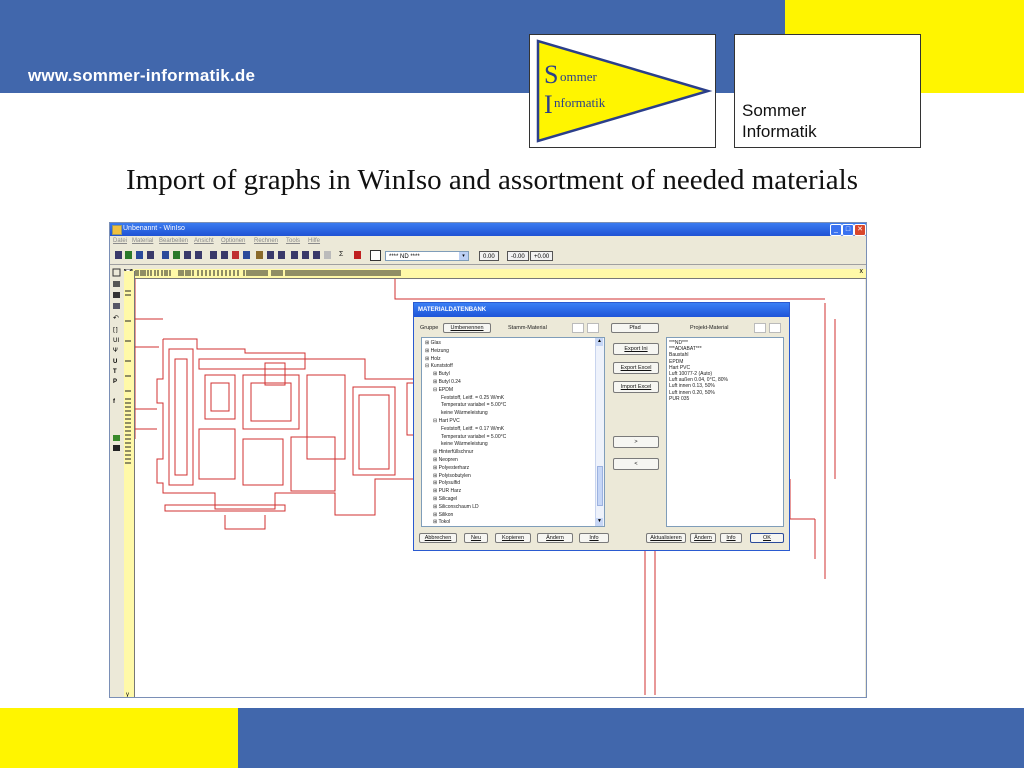 Image resolution: width=1024 pixels, height=768 pixels. I want to click on move-left-button: <, so click(636, 464).